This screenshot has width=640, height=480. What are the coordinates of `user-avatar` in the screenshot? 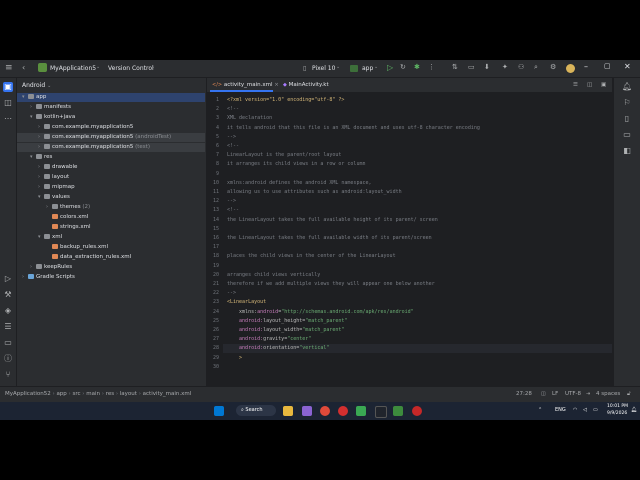 It's located at (570, 68).